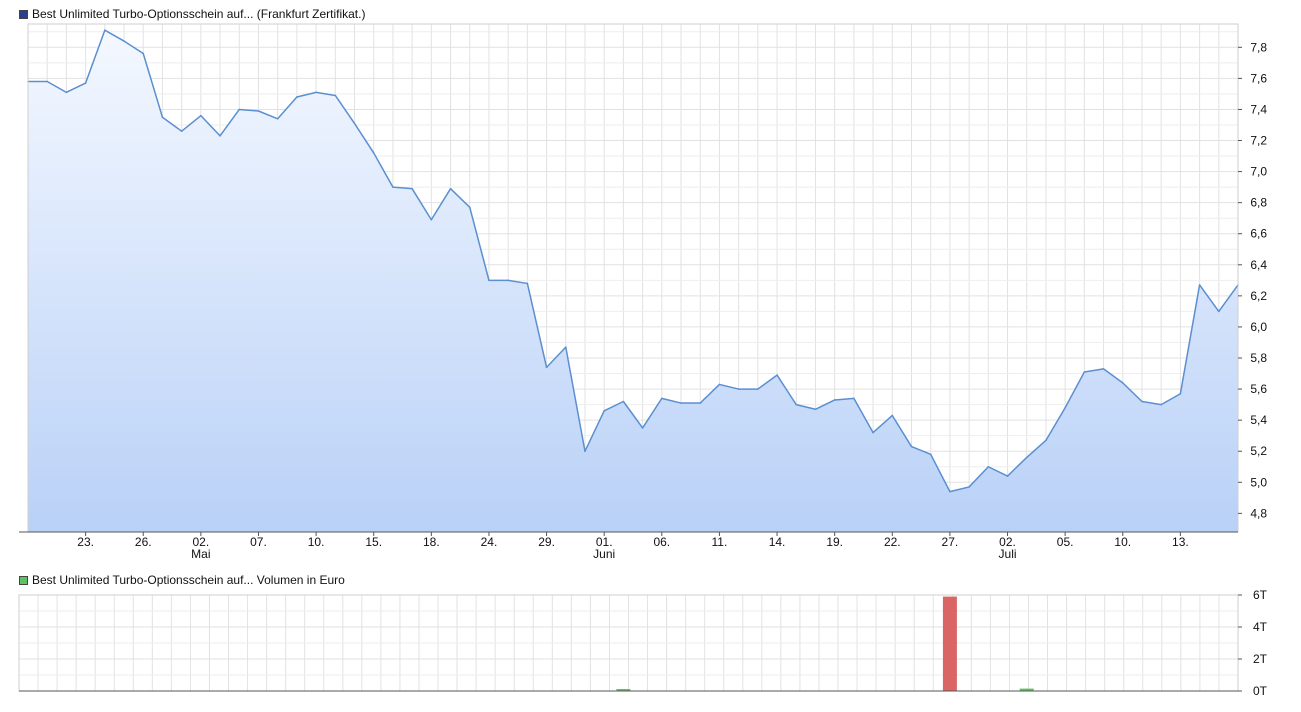  I want to click on price-x-tick-label: 06., so click(661, 542).